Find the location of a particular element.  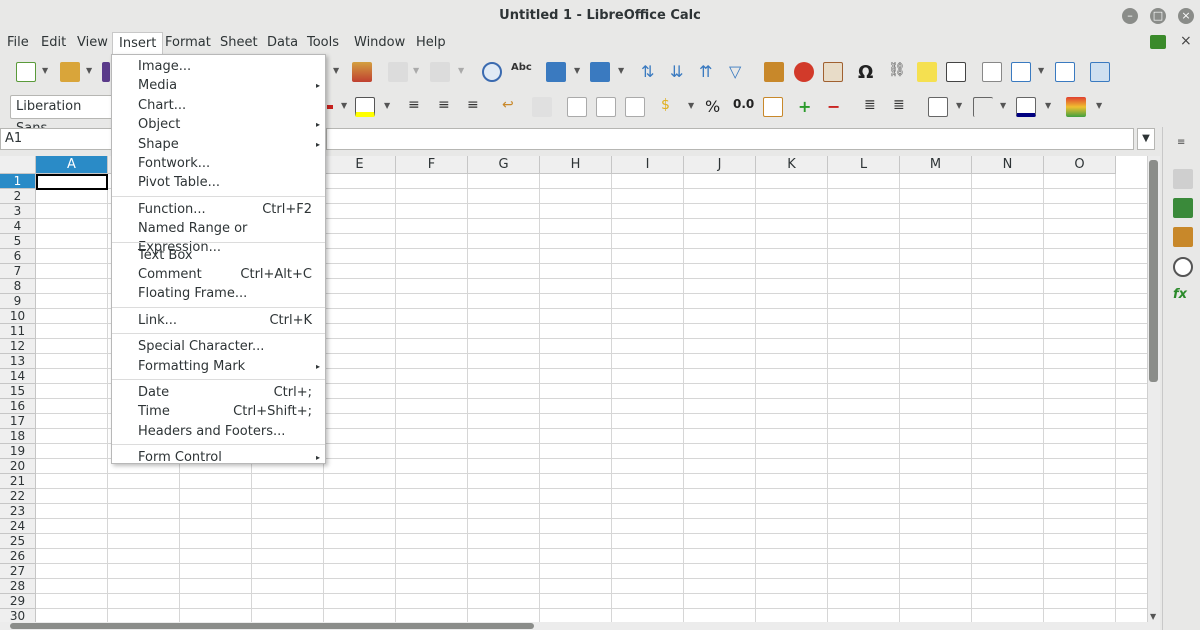

sort-icon: ⇅ is located at coordinates (651, 72).